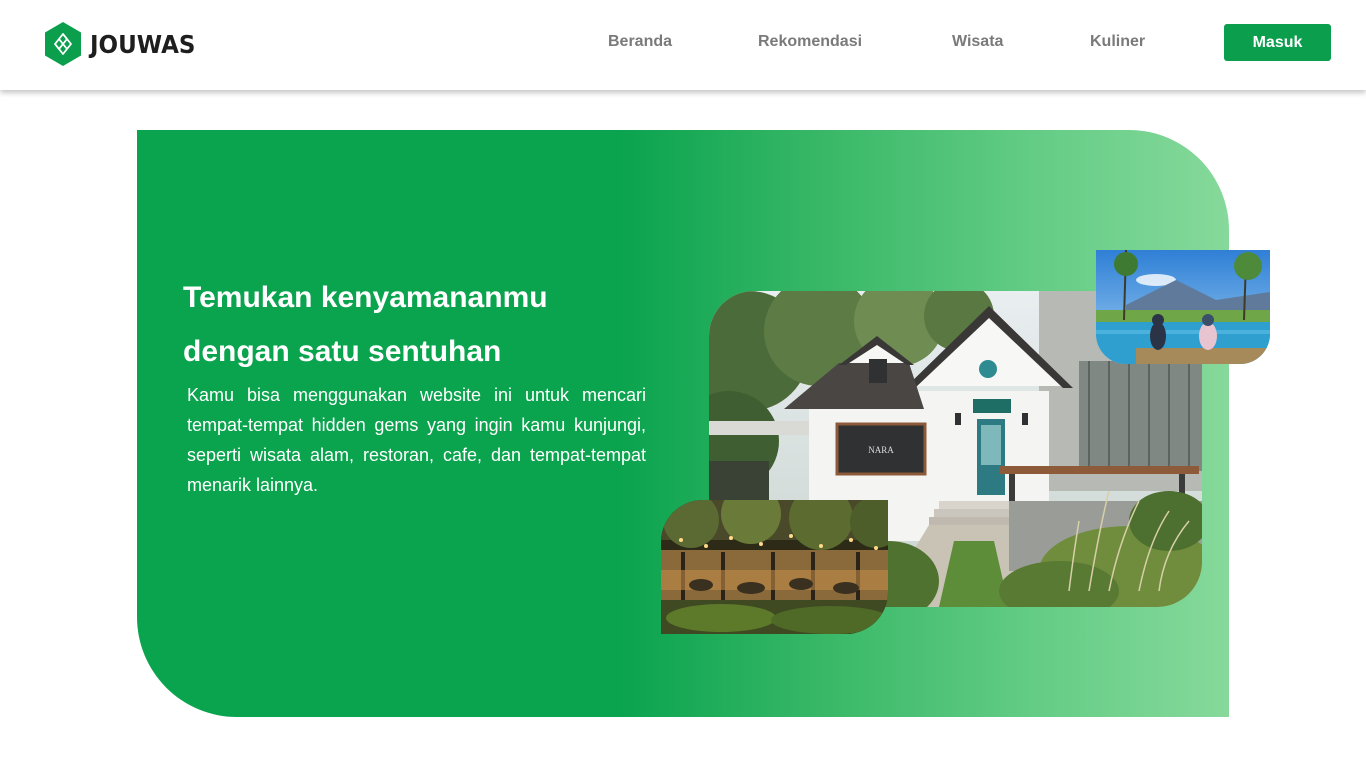 This screenshot has height=768, width=1366. Describe the element at coordinates (810, 42) in the screenshot. I see `nav-link-rekomendasi: Rekomendasi` at that location.